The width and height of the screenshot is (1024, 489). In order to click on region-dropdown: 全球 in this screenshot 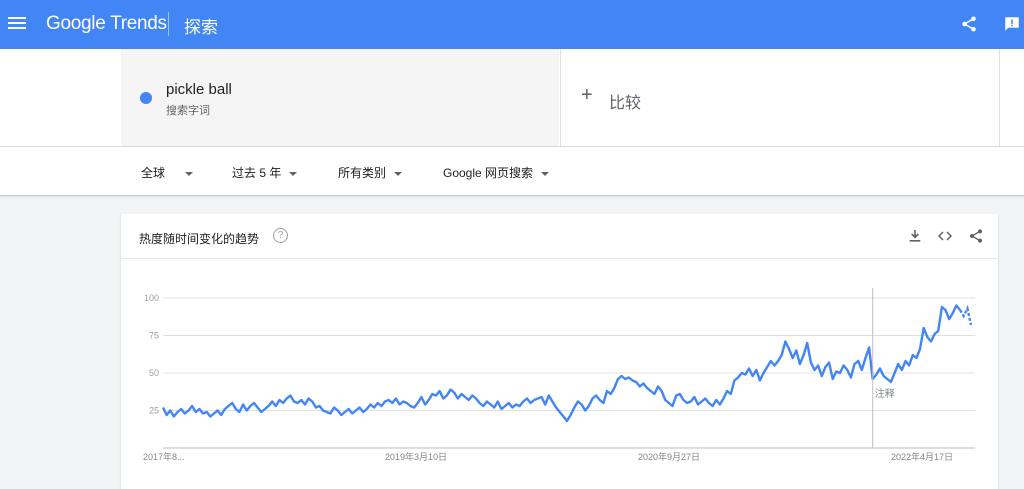, I will do `click(167, 172)`.